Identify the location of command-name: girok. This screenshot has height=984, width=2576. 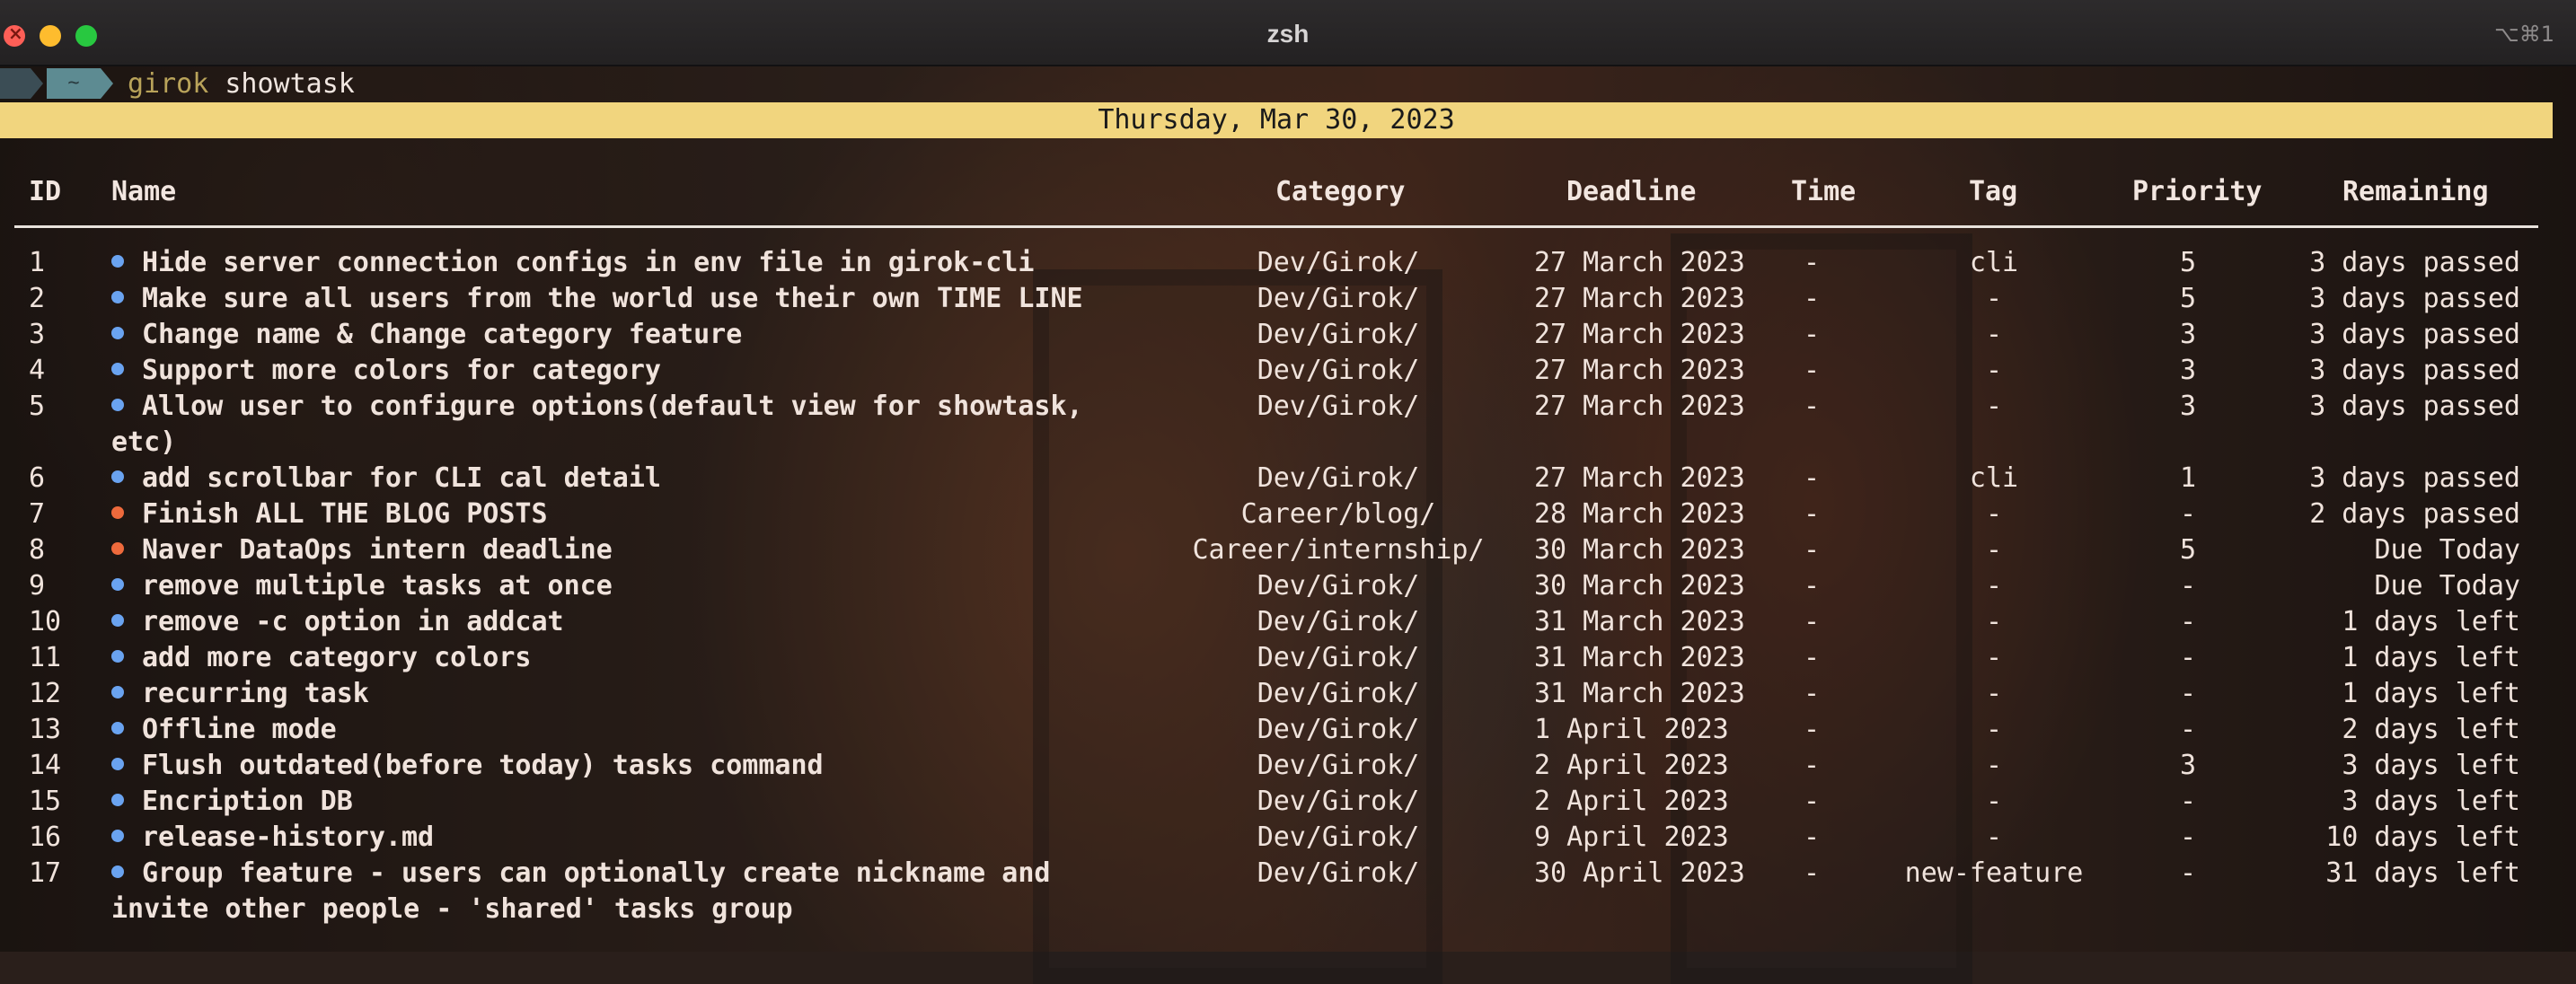
(168, 84).